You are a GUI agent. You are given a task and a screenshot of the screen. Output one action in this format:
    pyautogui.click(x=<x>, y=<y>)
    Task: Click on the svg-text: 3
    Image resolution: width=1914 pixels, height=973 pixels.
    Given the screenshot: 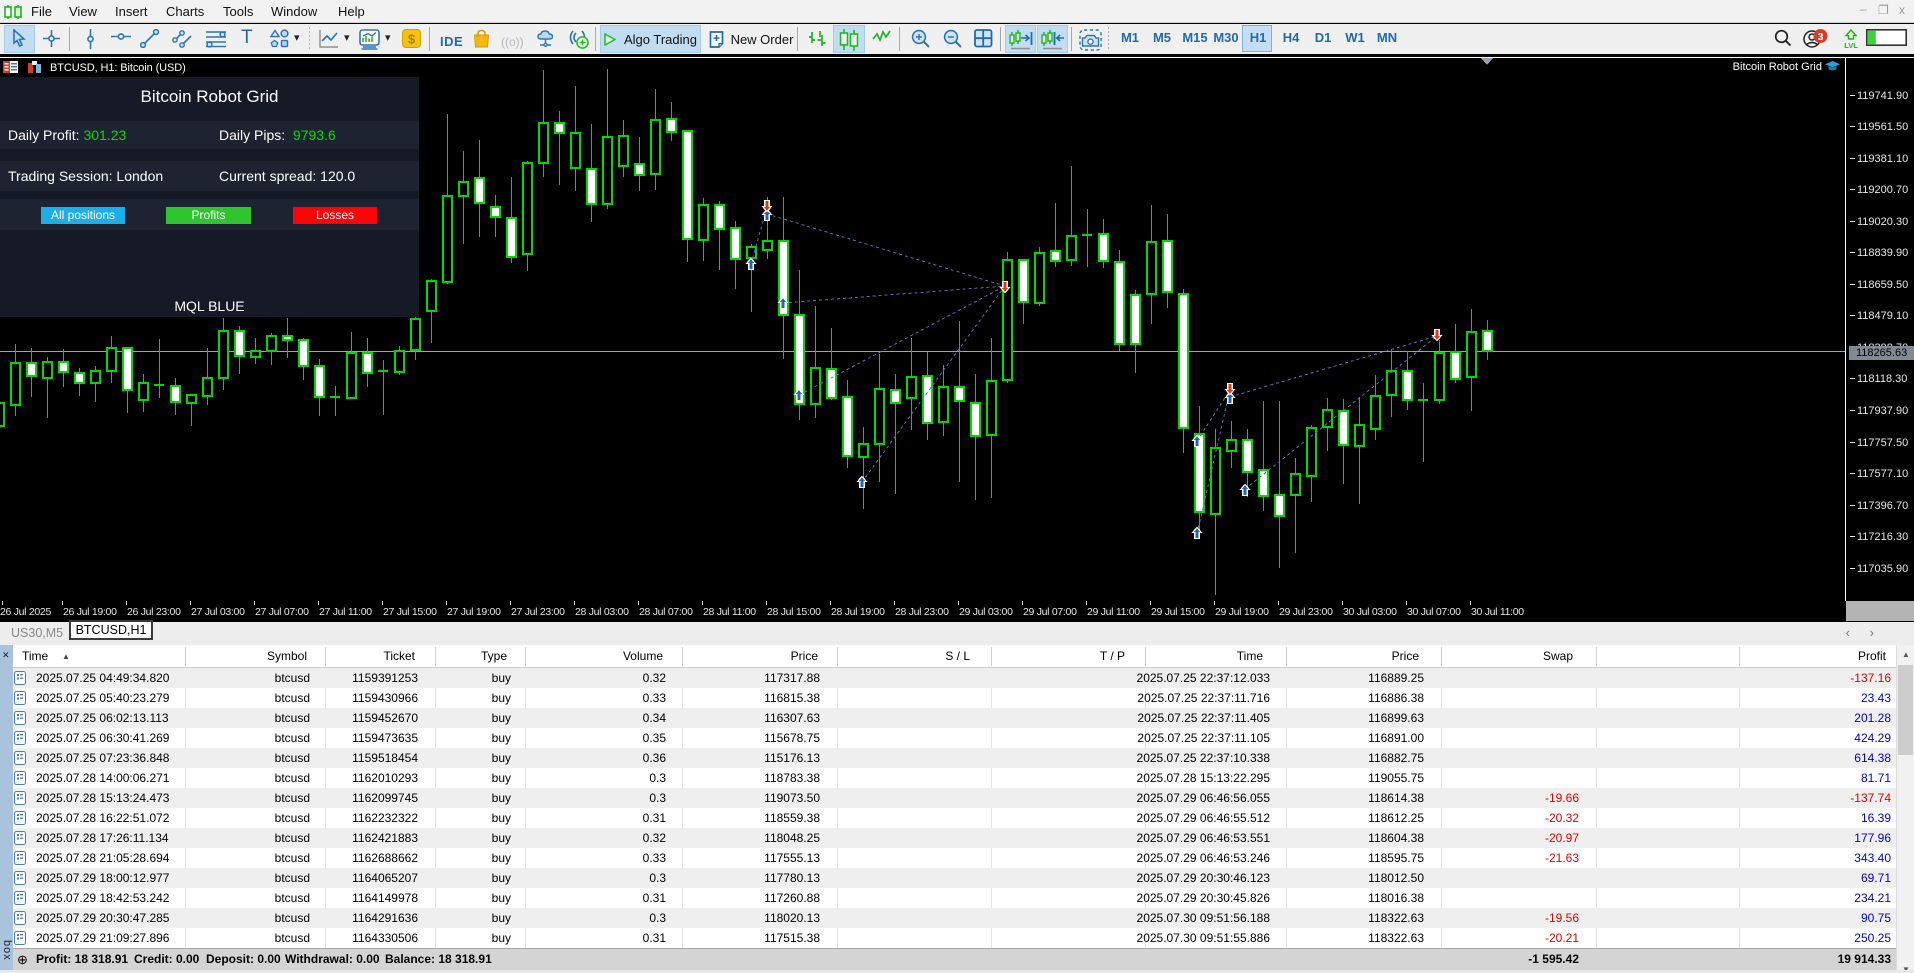 What is the action you would take?
    pyautogui.click(x=1821, y=37)
    